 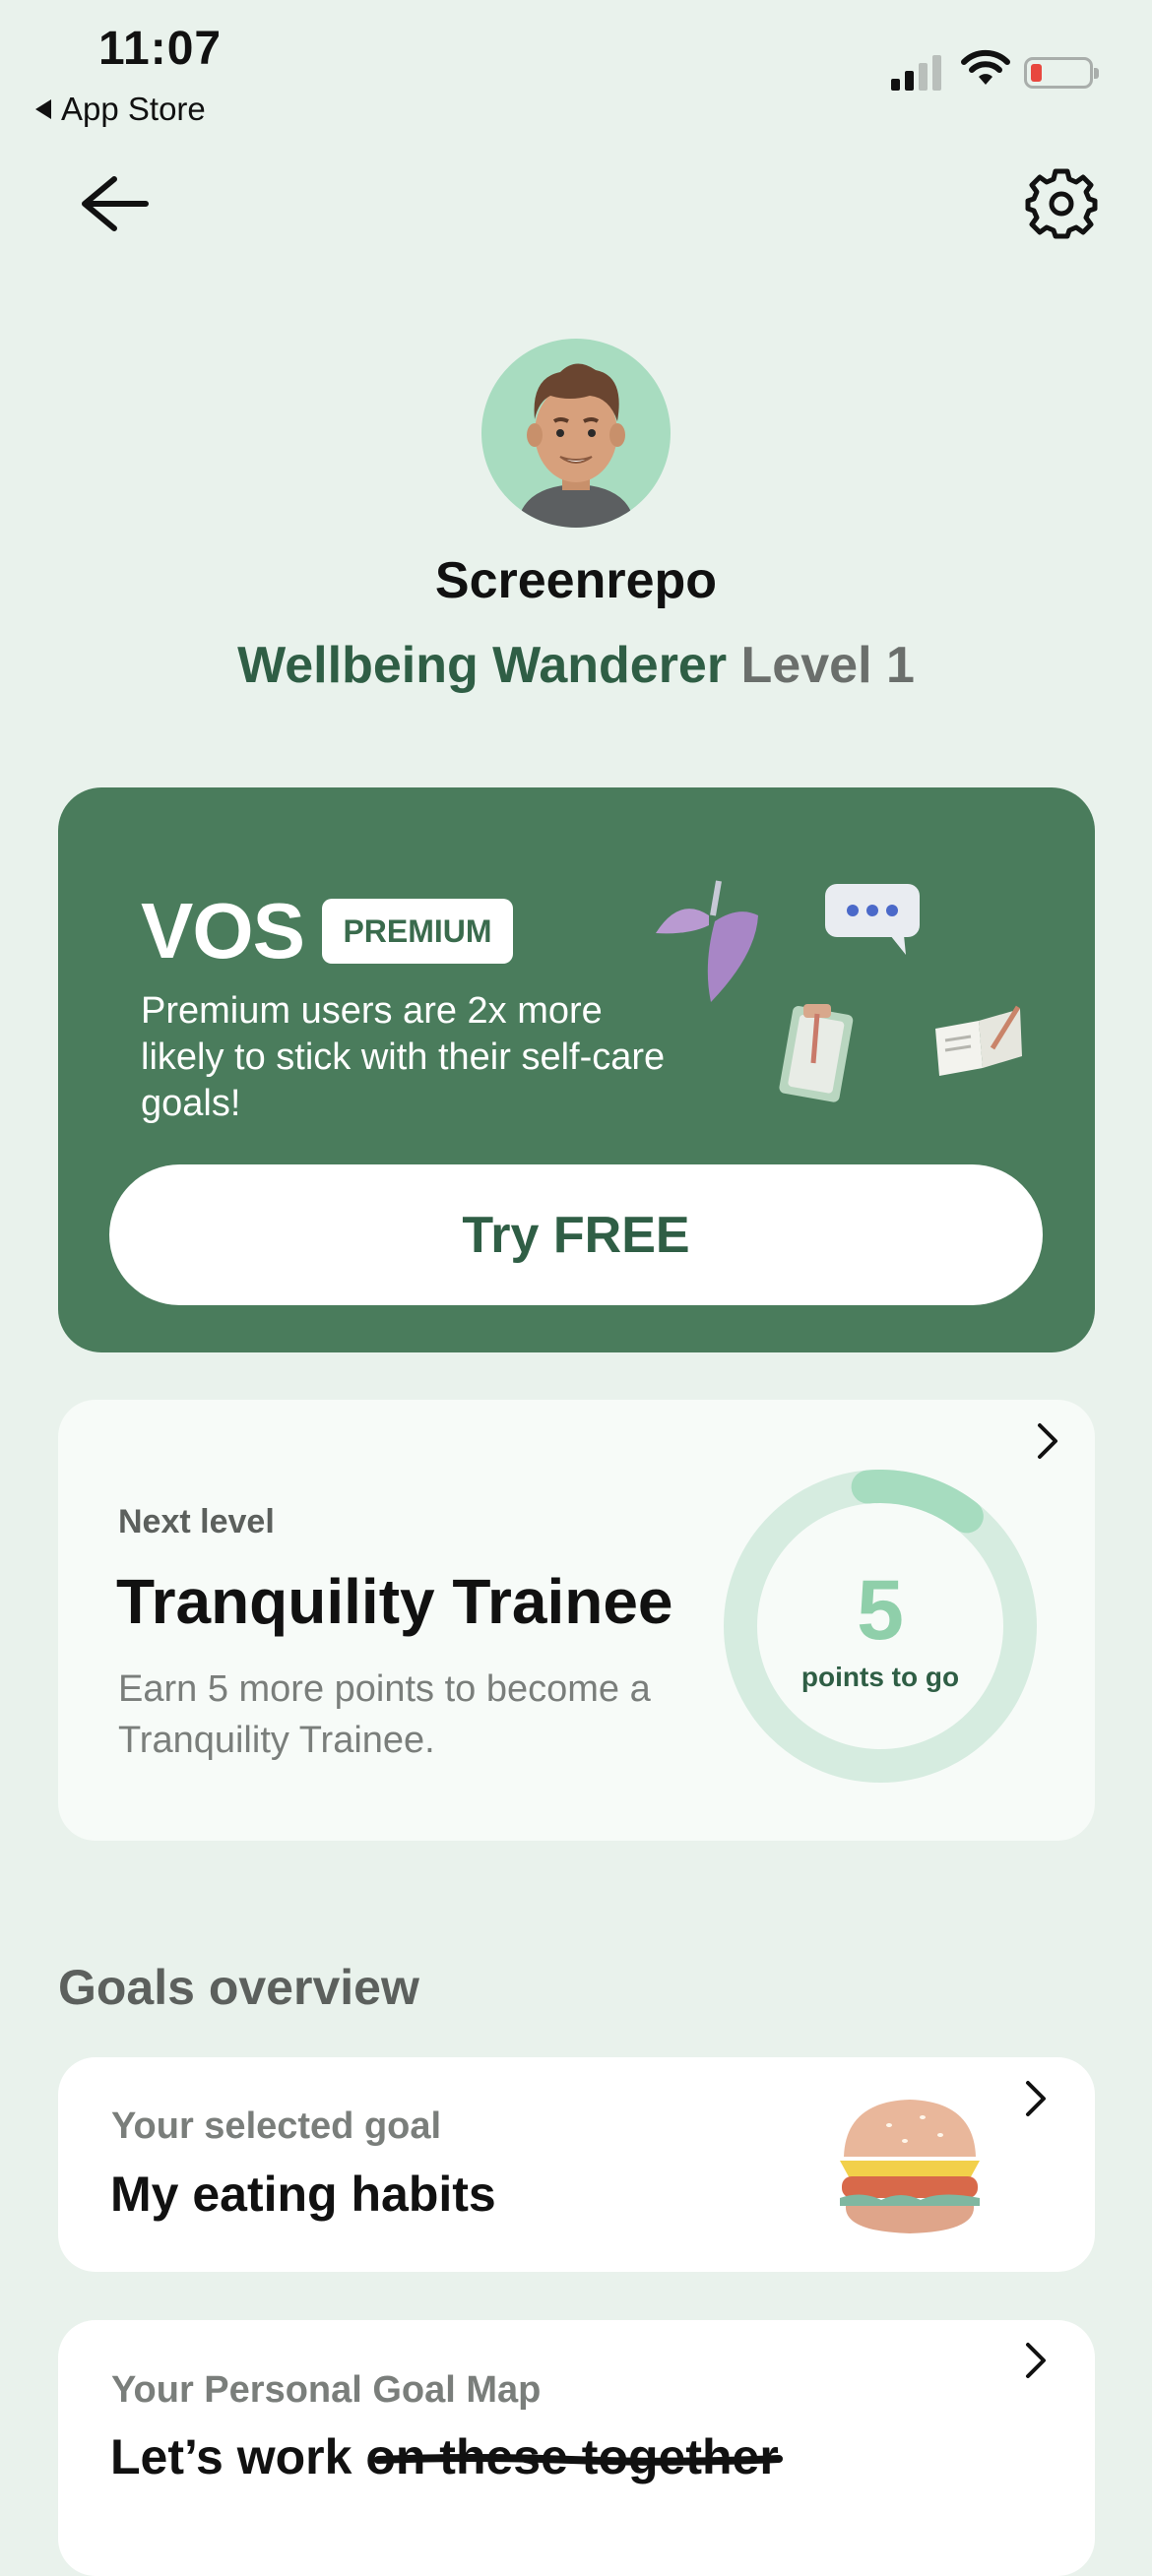 I want to click on status-time: 11:07, so click(x=160, y=49).